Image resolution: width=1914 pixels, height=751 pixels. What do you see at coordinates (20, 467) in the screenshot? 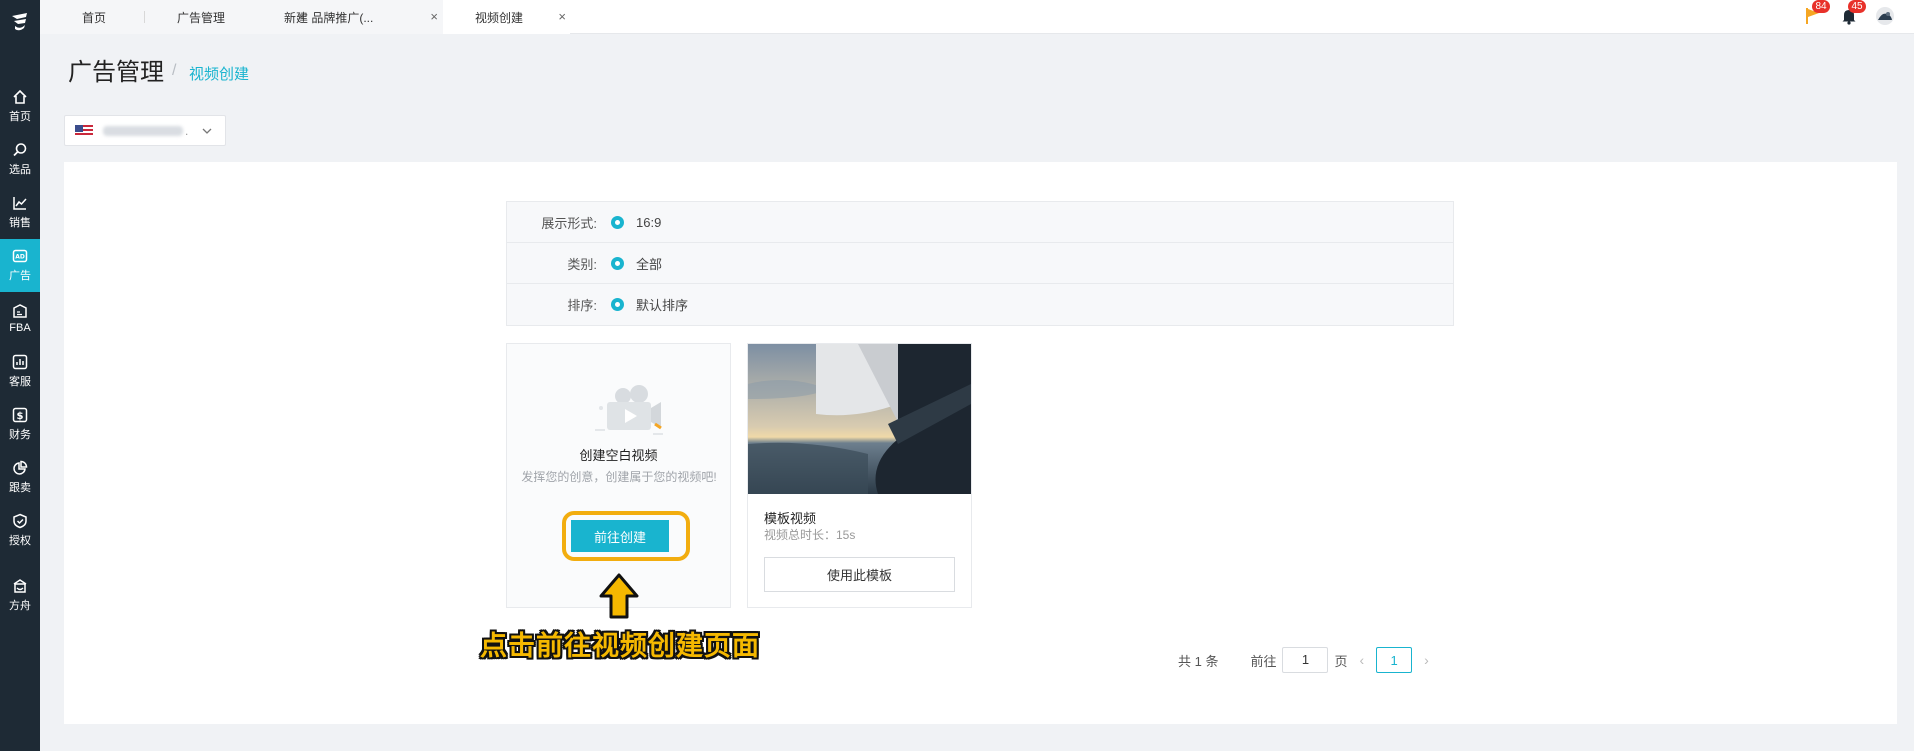
I see `pie-chart-icon` at bounding box center [20, 467].